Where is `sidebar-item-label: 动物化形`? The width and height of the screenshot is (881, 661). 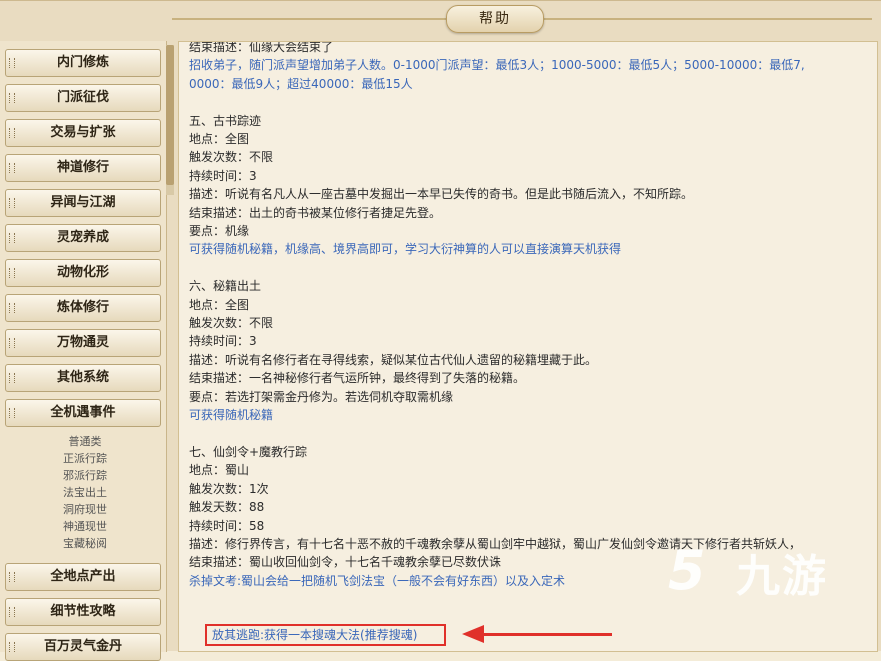 sidebar-item-label: 动物化形 is located at coordinates (82, 272).